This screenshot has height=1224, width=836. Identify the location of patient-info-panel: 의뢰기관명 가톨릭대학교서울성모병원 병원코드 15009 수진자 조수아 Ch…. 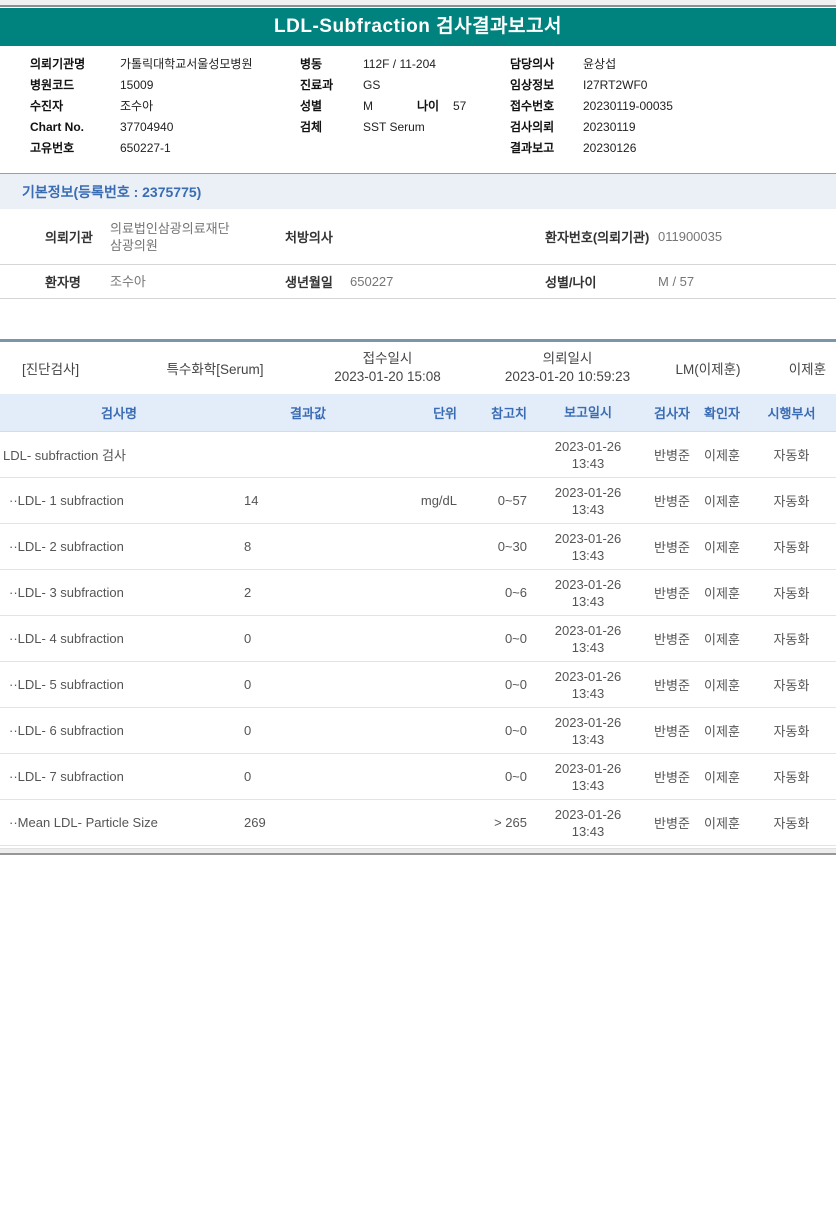
(418, 107).